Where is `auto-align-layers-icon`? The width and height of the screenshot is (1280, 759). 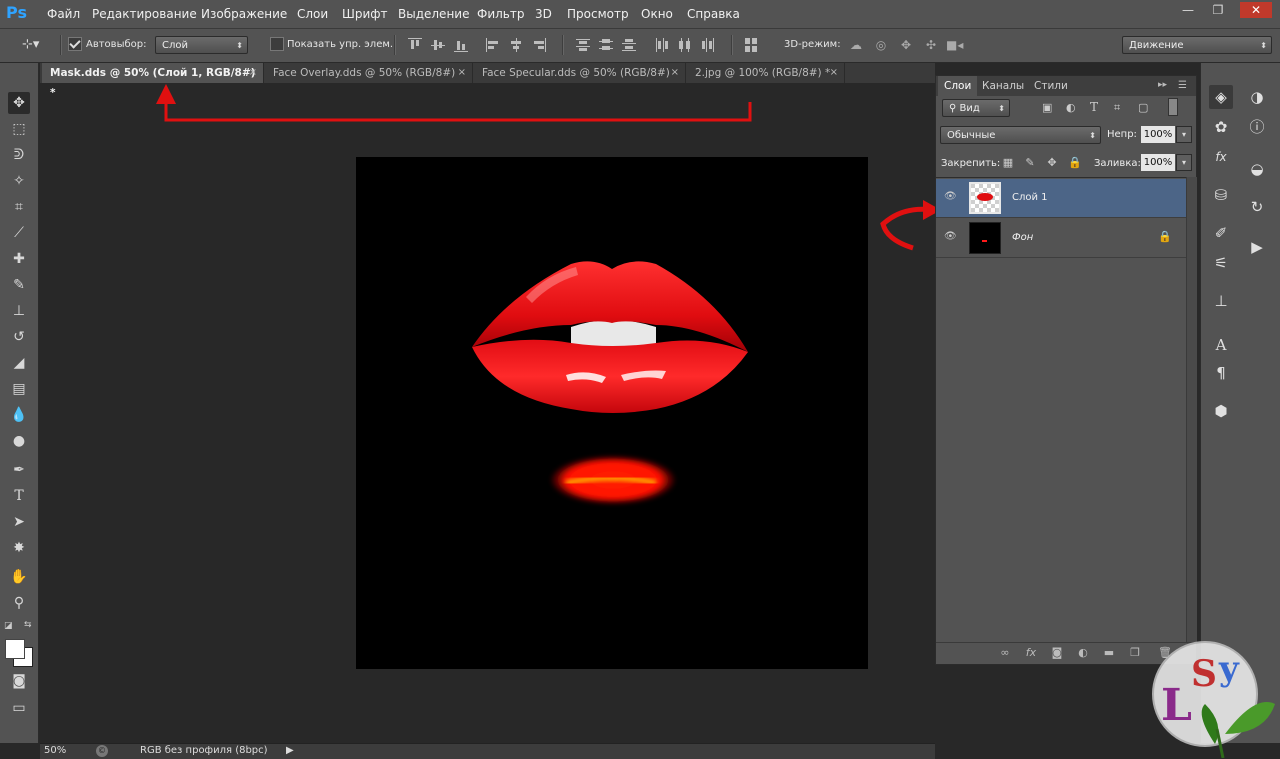 auto-align-layers-icon is located at coordinates (751, 45).